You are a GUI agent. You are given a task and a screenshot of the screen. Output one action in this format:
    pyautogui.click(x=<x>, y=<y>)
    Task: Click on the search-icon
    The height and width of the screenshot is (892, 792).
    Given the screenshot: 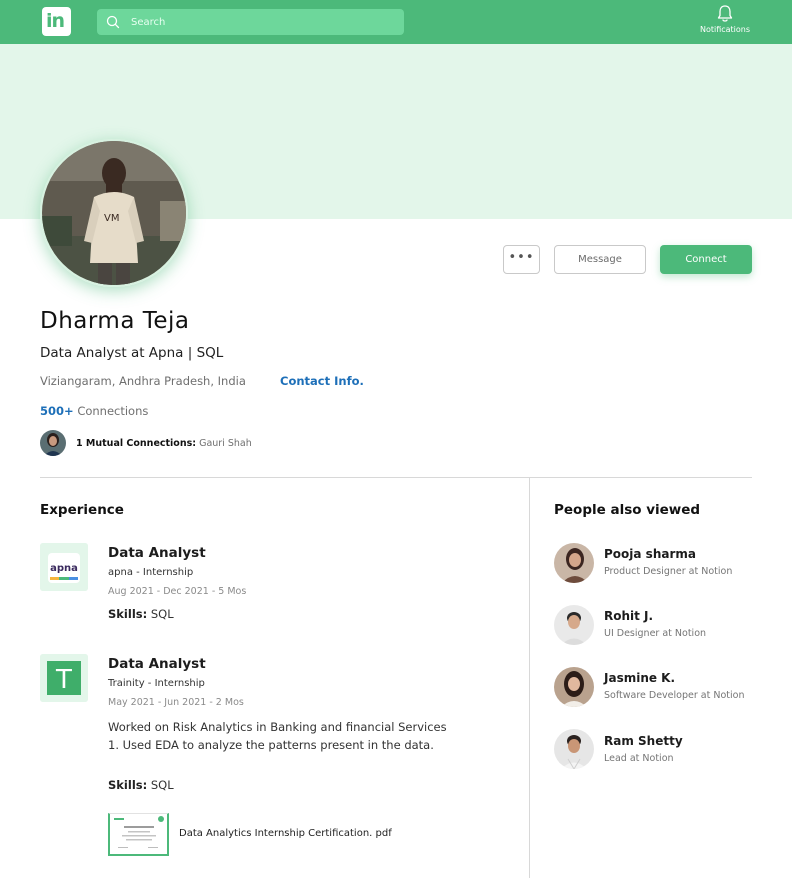 What is the action you would take?
    pyautogui.click(x=113, y=22)
    